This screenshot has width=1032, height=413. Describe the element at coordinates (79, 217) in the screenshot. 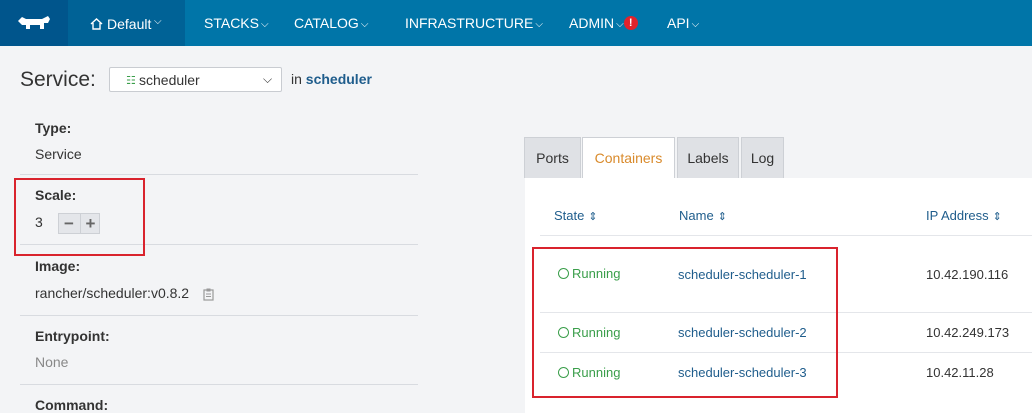

I see `highlight-box-scale` at that location.